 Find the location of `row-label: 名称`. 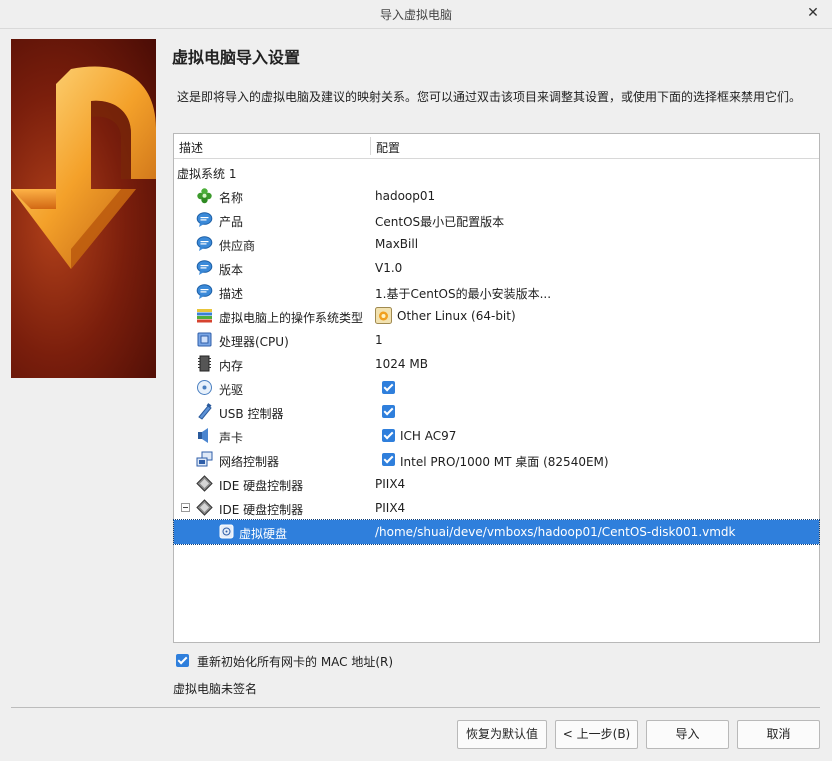

row-label: 名称 is located at coordinates (231, 198).